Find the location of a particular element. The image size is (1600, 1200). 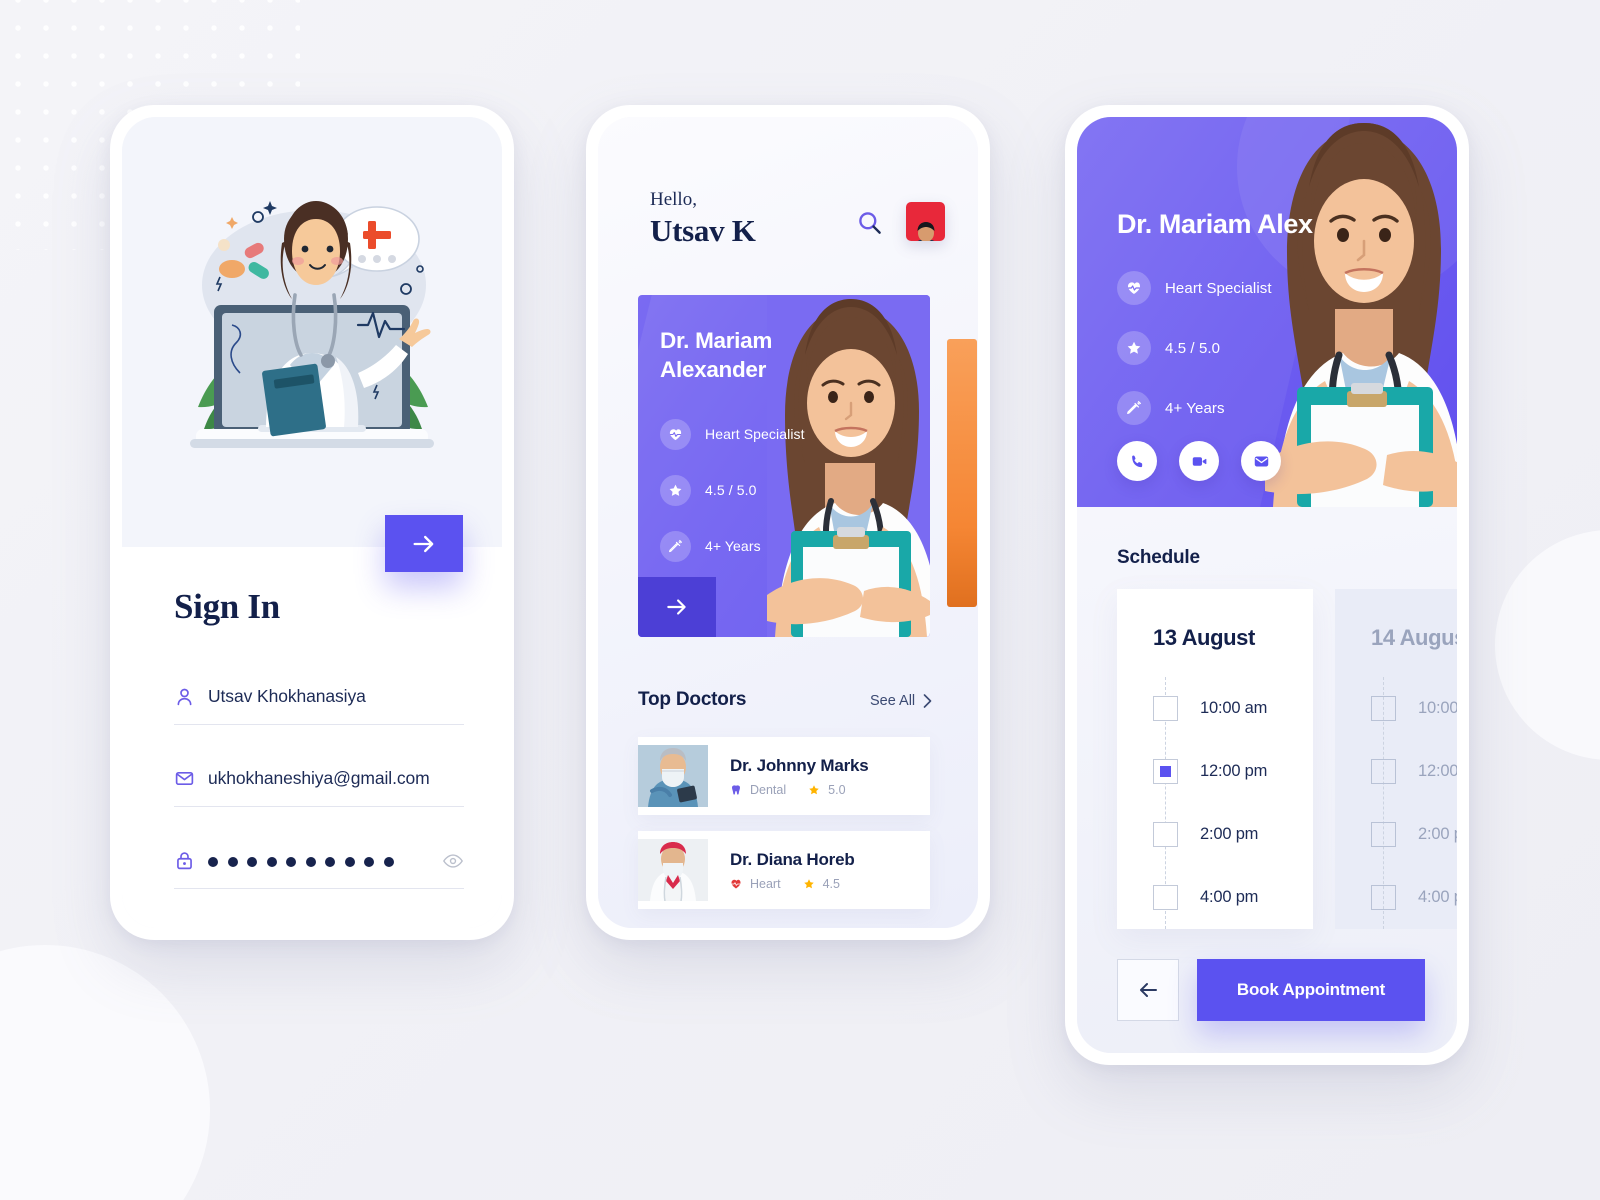

featured-doctor-cta-button is located at coordinates (677, 607).